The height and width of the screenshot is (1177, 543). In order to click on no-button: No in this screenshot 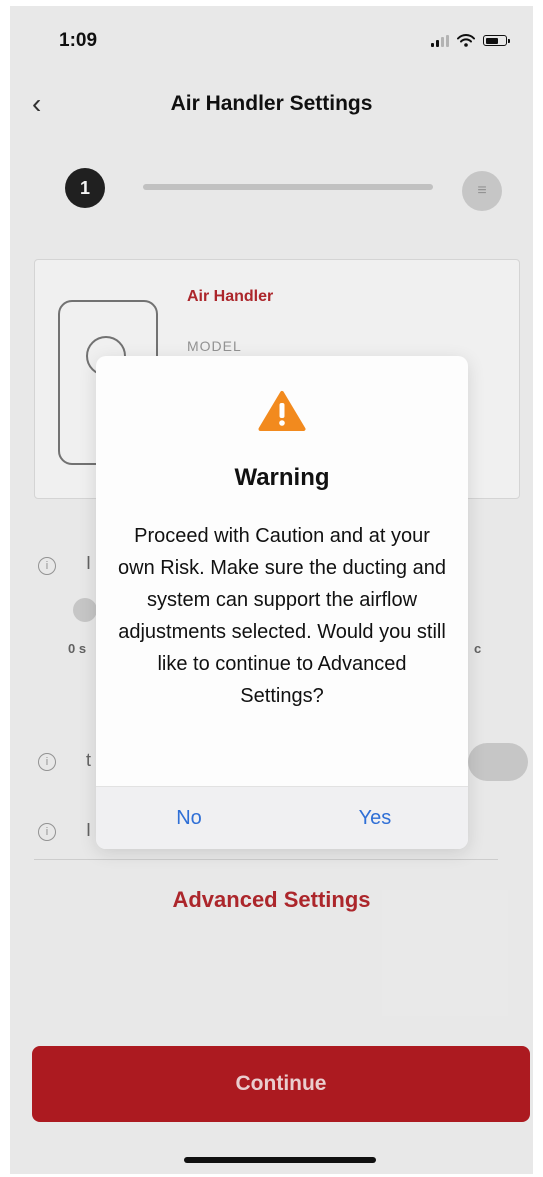, I will do `click(189, 818)`.